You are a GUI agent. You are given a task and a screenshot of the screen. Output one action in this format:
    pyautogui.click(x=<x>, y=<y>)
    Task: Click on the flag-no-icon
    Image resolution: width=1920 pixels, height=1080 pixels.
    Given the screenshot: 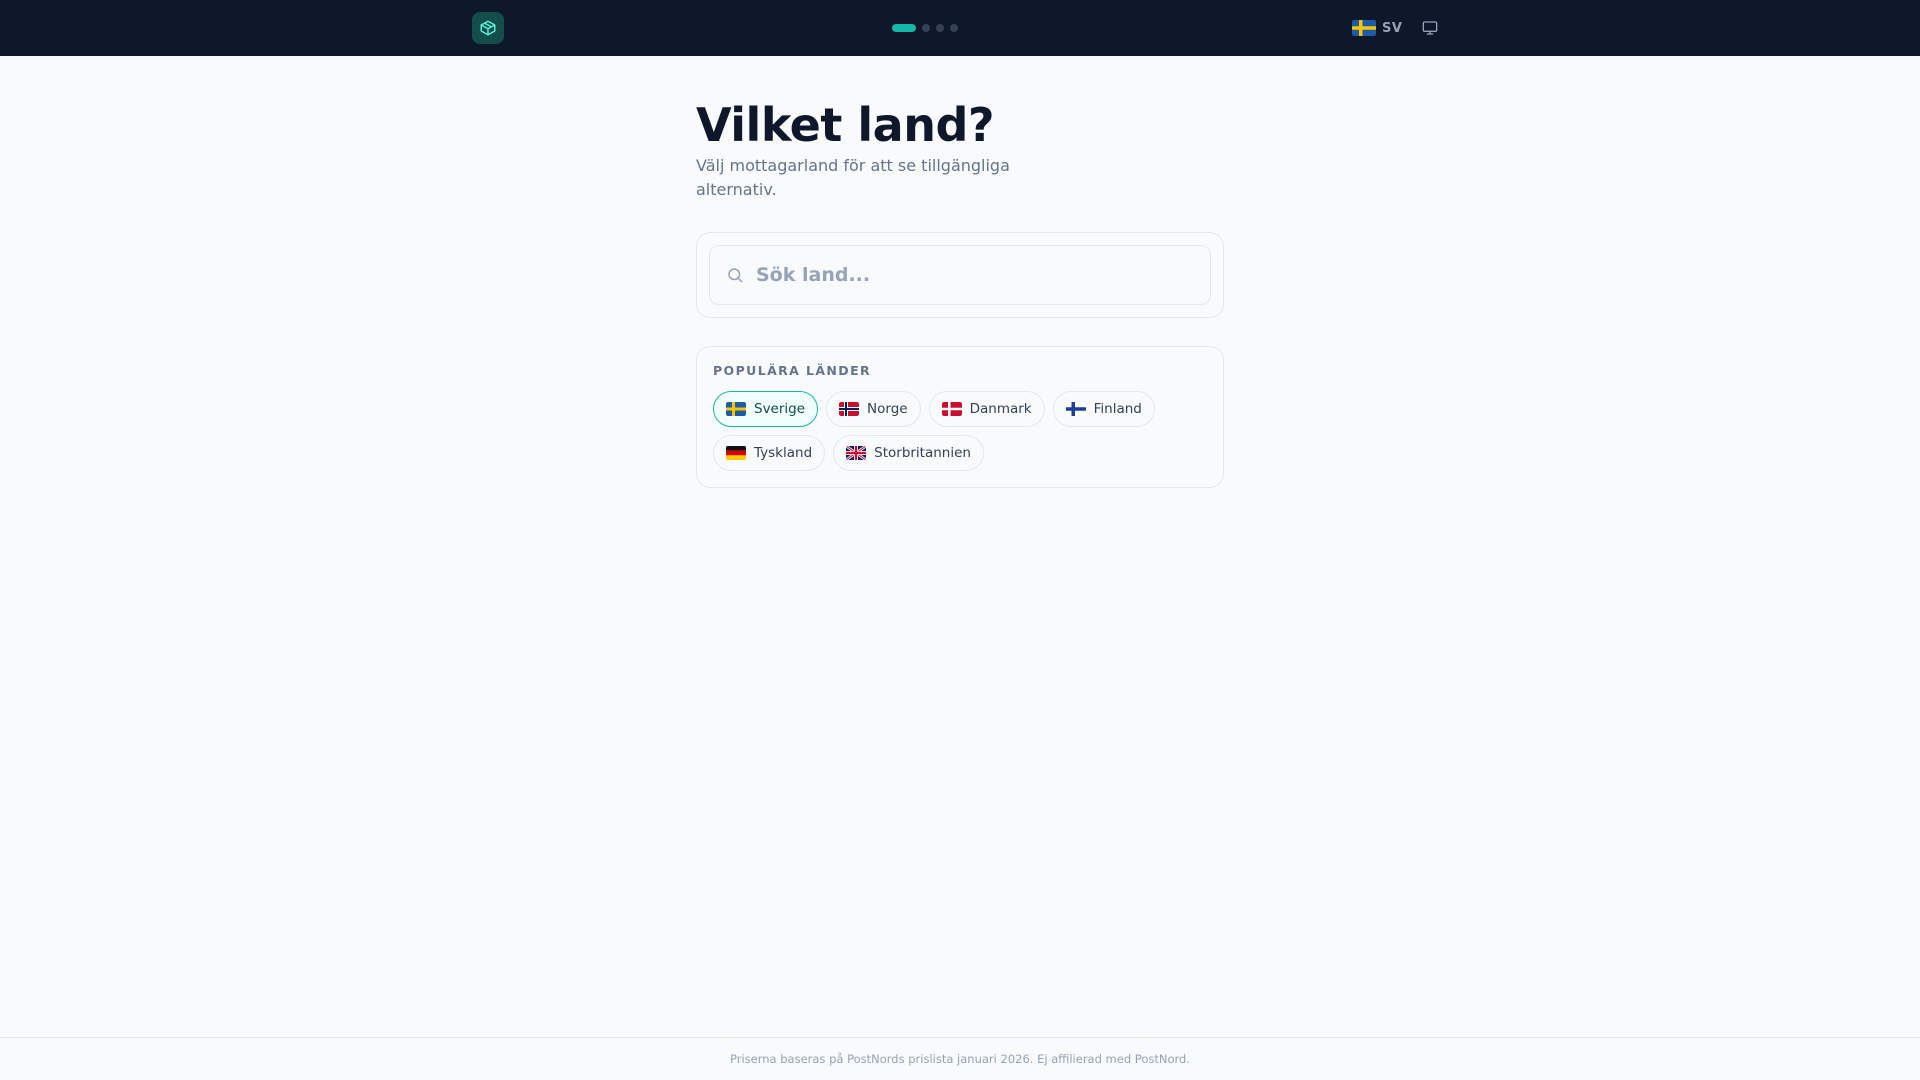 What is the action you would take?
    pyautogui.click(x=849, y=409)
    